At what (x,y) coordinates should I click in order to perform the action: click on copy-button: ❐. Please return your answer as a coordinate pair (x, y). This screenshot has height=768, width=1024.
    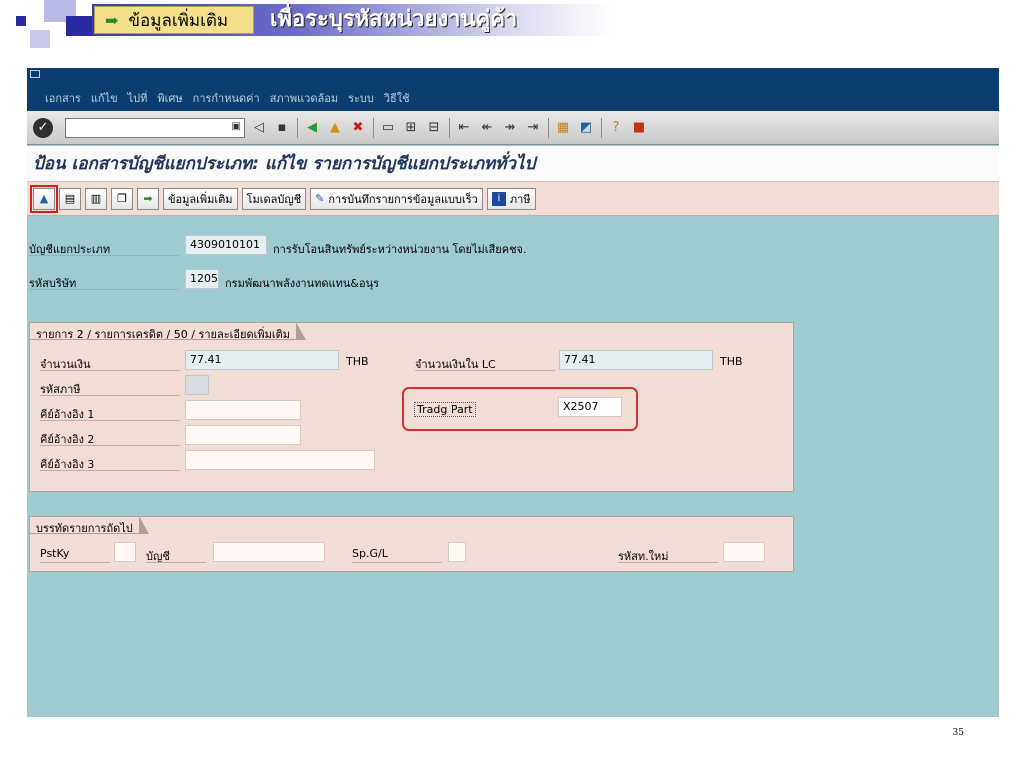
    Looking at the image, I should click on (122, 198).